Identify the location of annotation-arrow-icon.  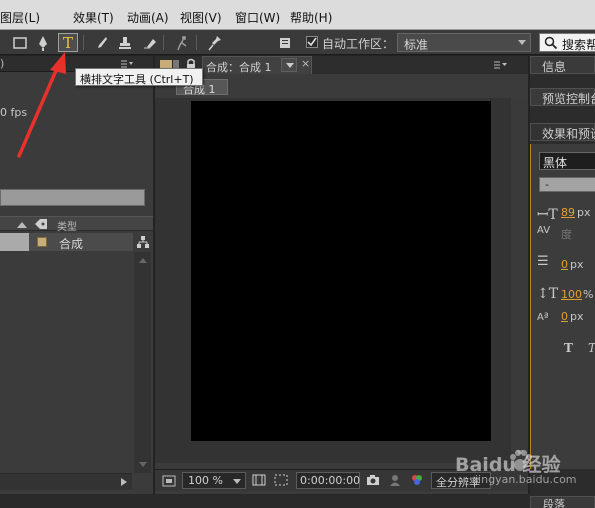
(41, 105).